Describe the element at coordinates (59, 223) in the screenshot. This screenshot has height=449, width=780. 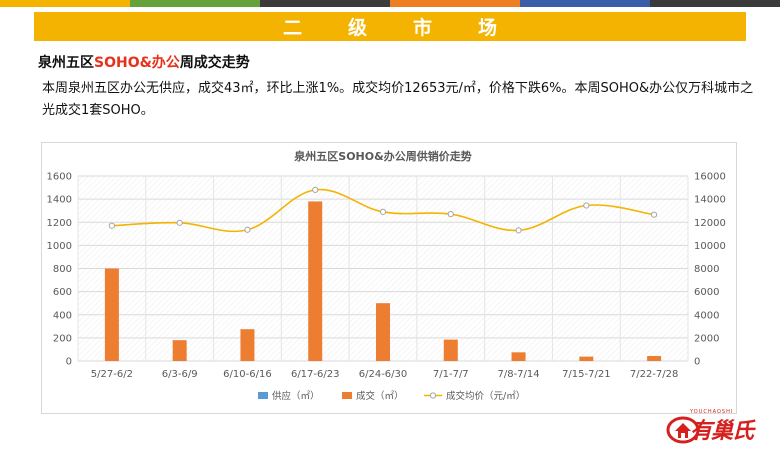
I see `y-tick-label: 1200` at that location.